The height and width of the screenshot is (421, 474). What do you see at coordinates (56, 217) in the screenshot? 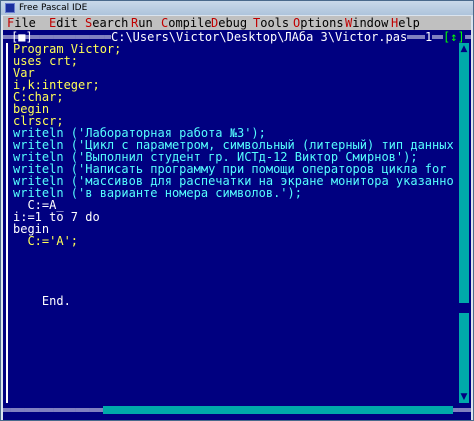
I see `code-line: i:=1 to 7 do` at bounding box center [56, 217].